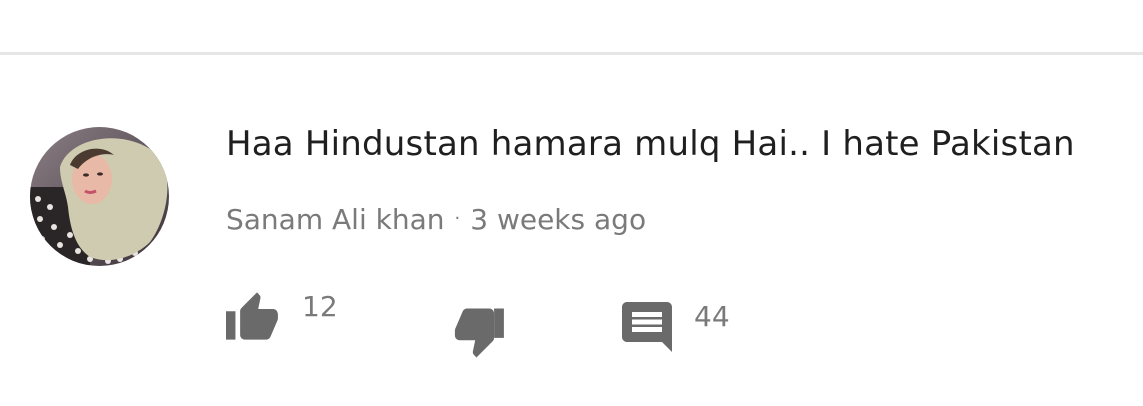 This screenshot has height=406, width=1143. What do you see at coordinates (712, 316) in the screenshot?
I see `reply-count: 44` at bounding box center [712, 316].